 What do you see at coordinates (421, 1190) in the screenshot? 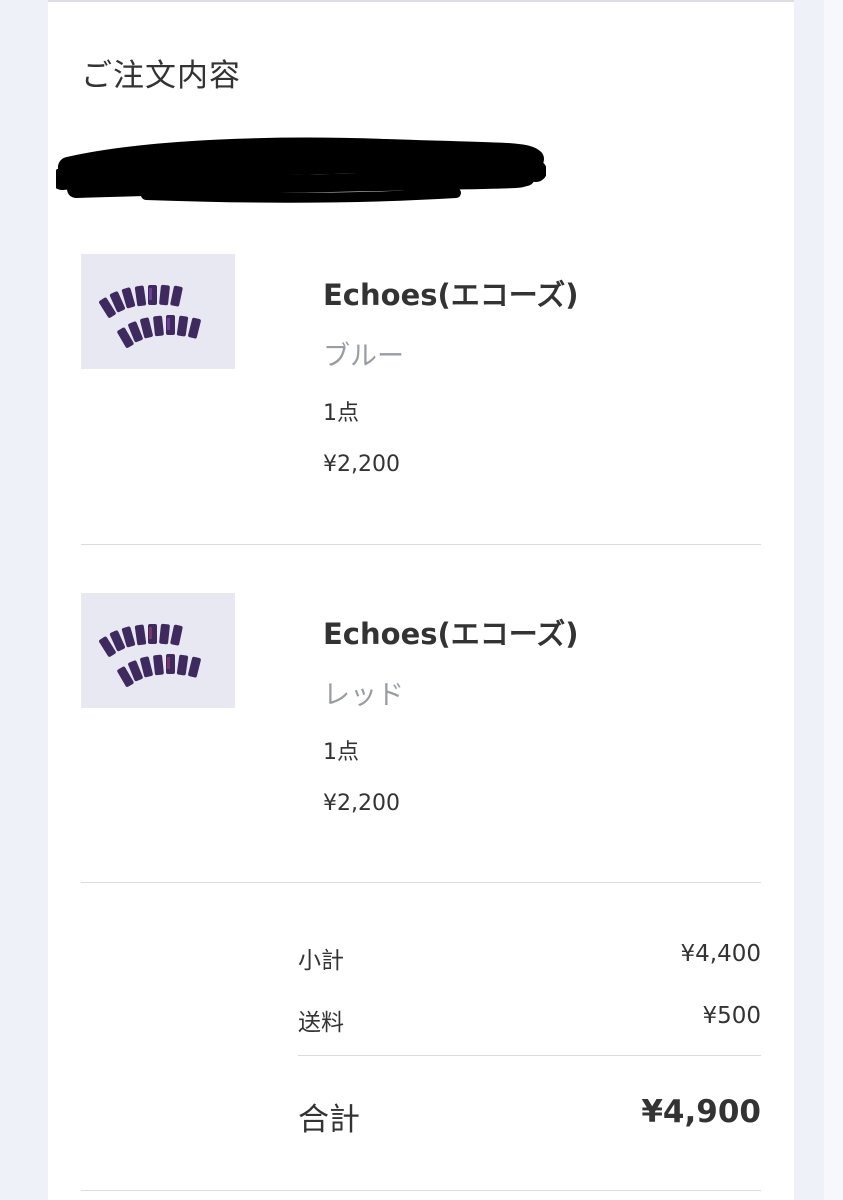
I see `bottom-divider` at bounding box center [421, 1190].